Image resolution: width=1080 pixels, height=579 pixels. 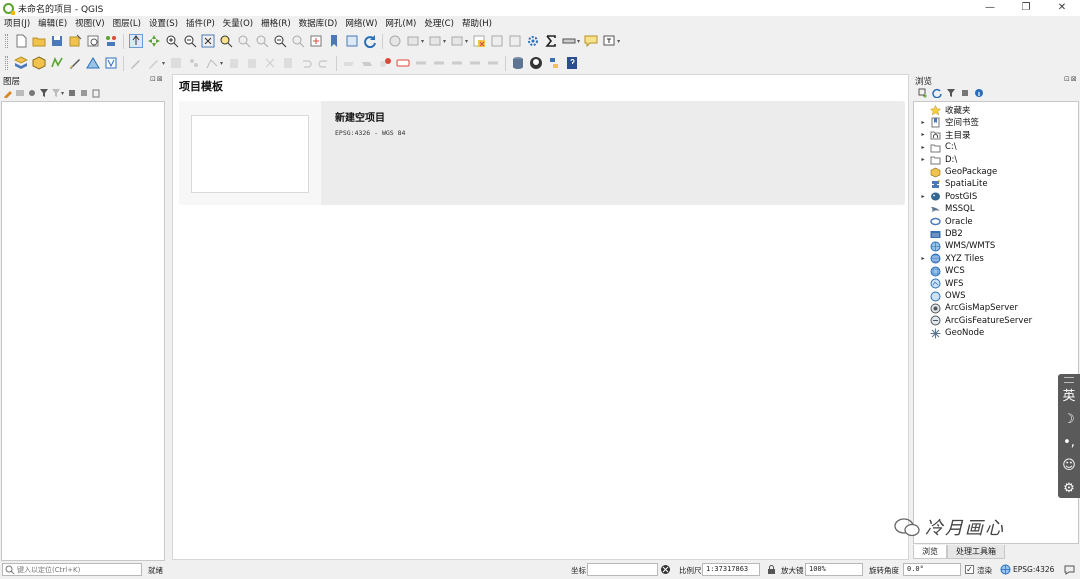 What do you see at coordinates (280, 41) in the screenshot?
I see `zoom-last-icon` at bounding box center [280, 41].